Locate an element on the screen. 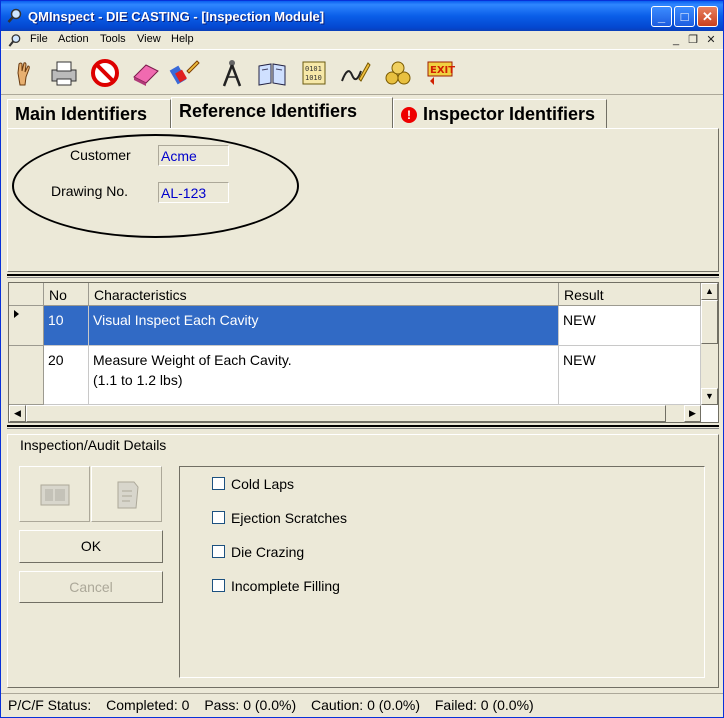  exit-button: EXIT is located at coordinates (440, 73).